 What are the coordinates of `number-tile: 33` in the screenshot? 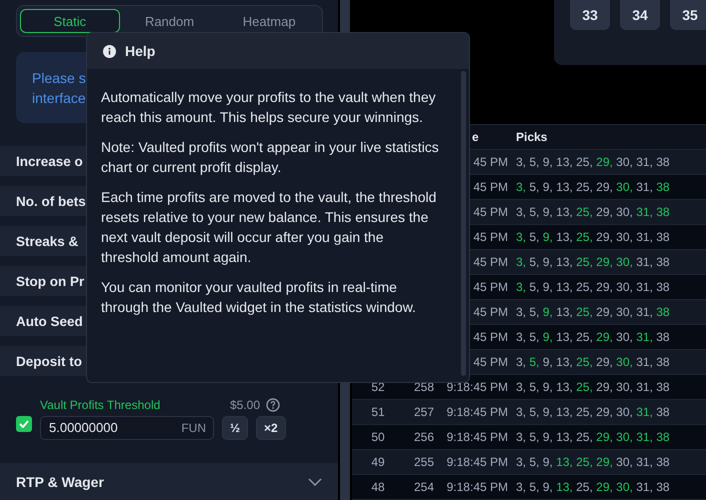 It's located at (590, 15).